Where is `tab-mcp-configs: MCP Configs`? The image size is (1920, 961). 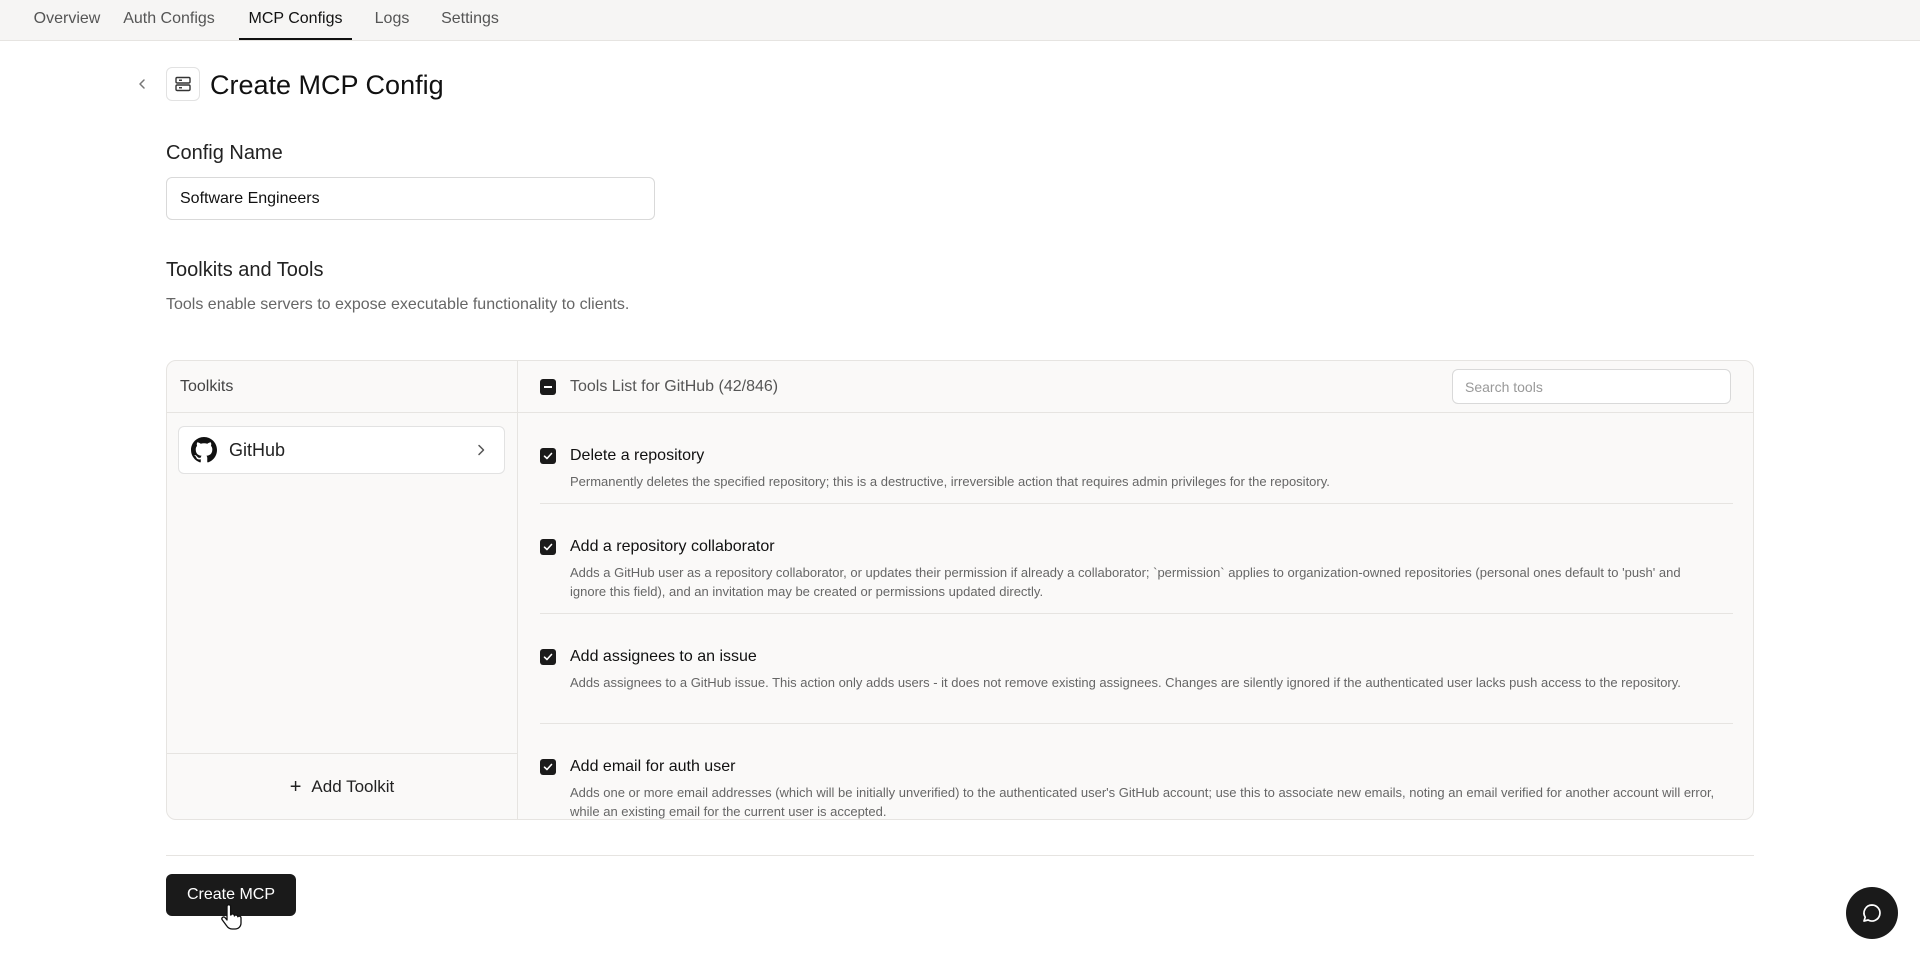
tab-mcp-configs: MCP Configs is located at coordinates (295, 20).